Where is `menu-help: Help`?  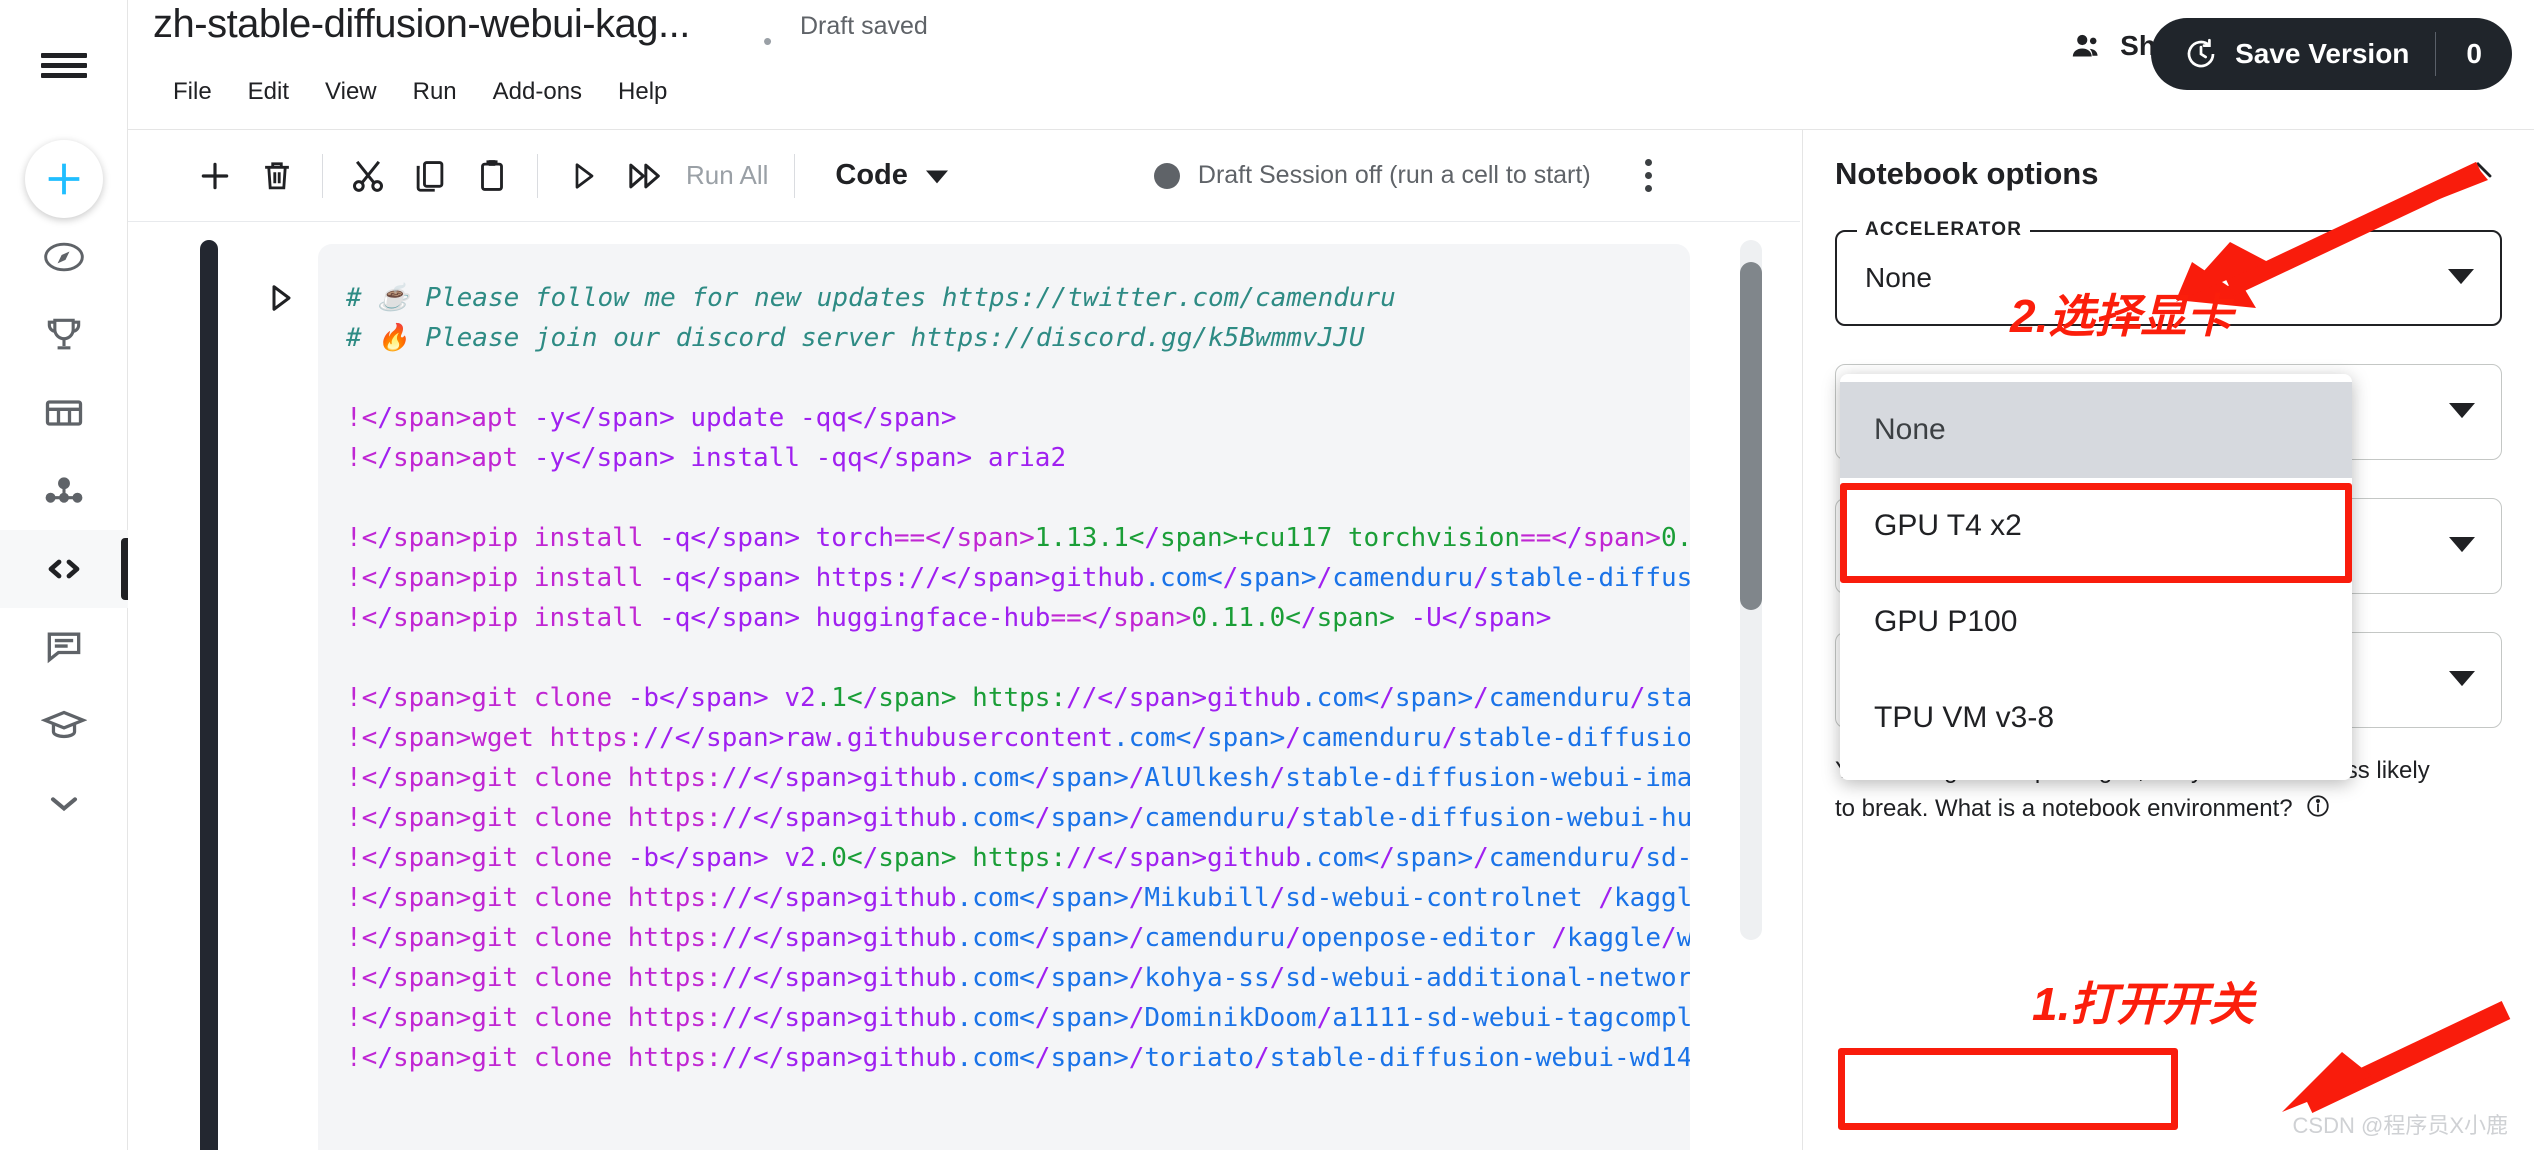
menu-help: Help is located at coordinates (642, 92).